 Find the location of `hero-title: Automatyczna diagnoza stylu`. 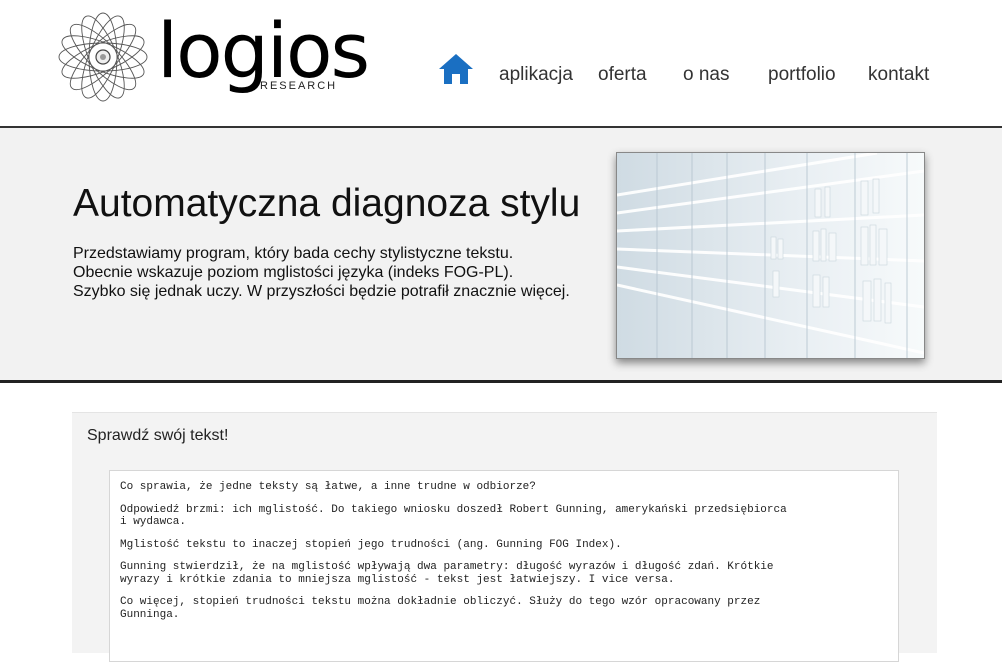

hero-title: Automatyczna diagnoza stylu is located at coordinates (327, 203).